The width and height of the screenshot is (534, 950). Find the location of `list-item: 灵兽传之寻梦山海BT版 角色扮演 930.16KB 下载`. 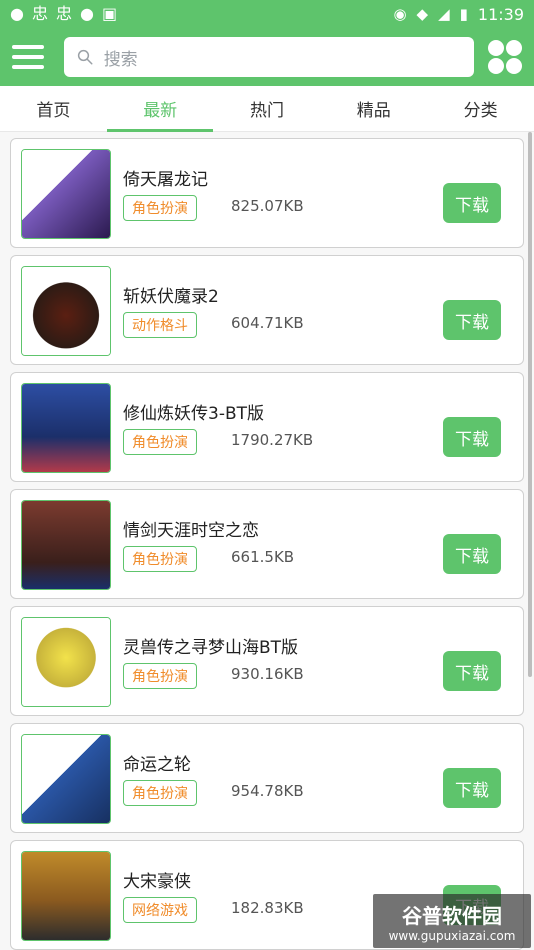

list-item: 灵兽传之寻梦山海BT版 角色扮演 930.16KB 下载 is located at coordinates (267, 661).